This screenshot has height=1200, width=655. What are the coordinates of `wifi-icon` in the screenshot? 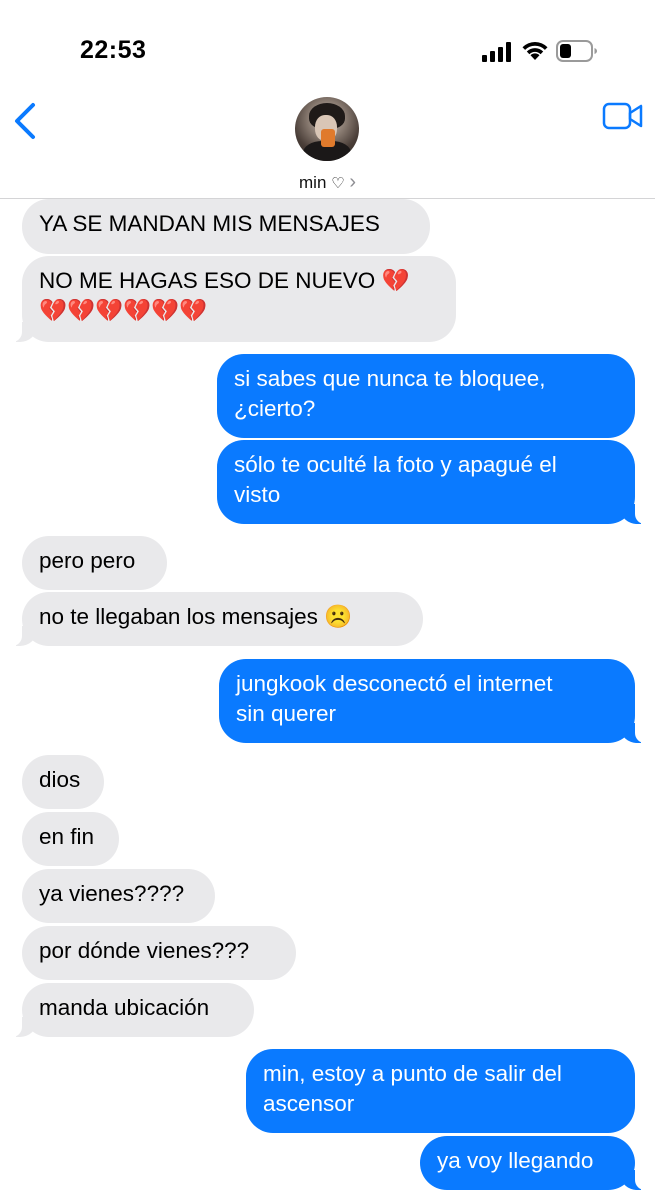 It's located at (535, 50).